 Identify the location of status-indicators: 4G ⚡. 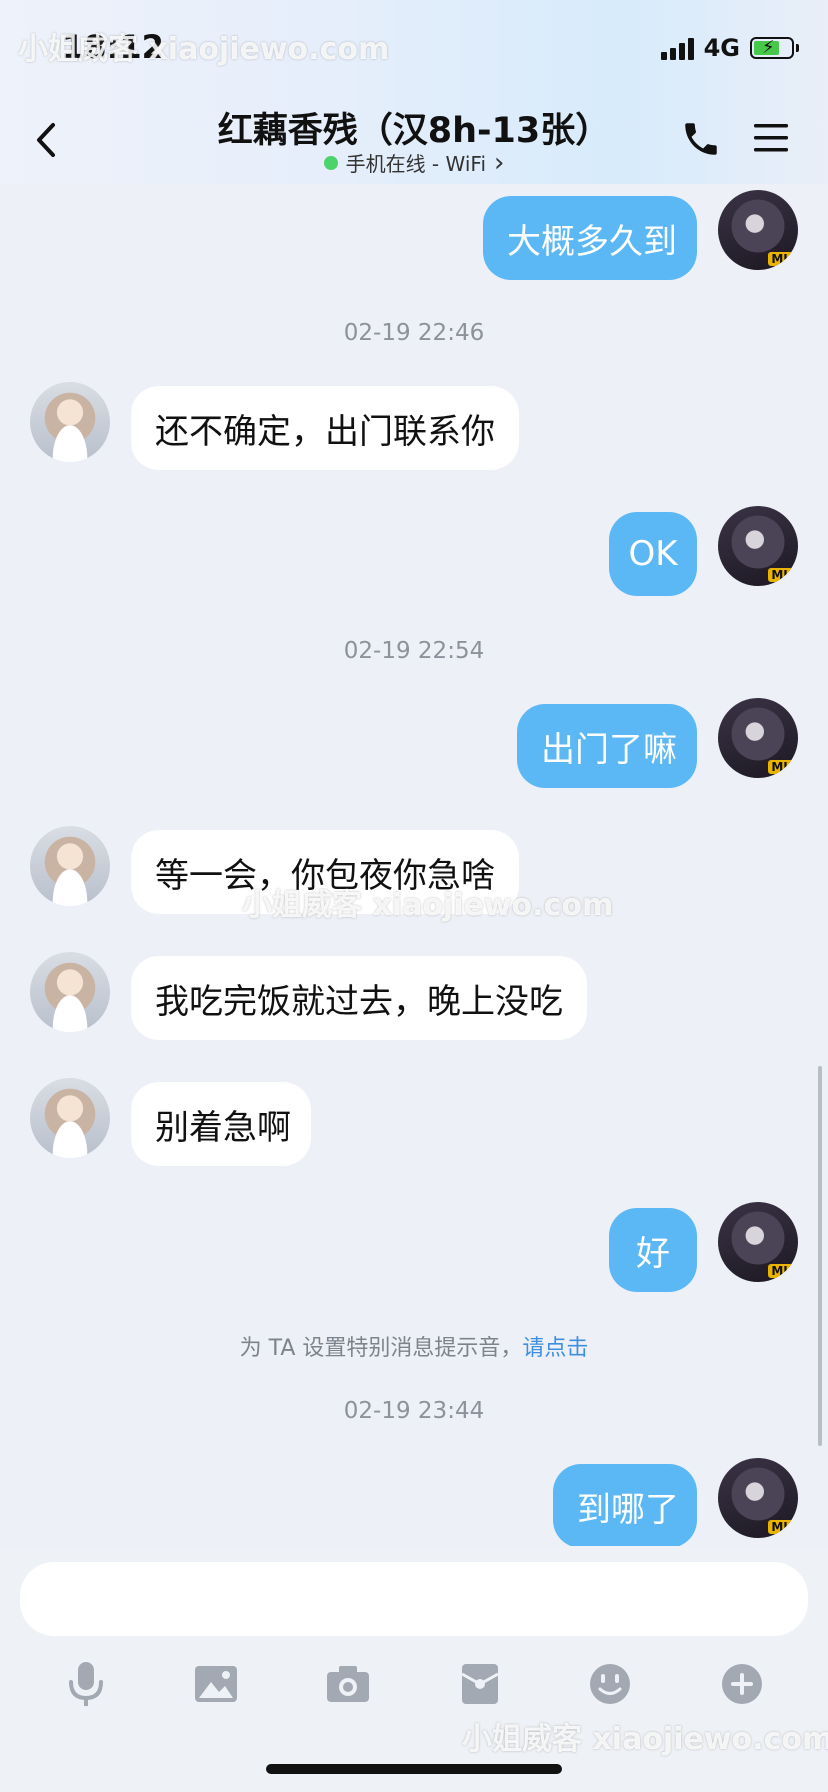
(729, 48).